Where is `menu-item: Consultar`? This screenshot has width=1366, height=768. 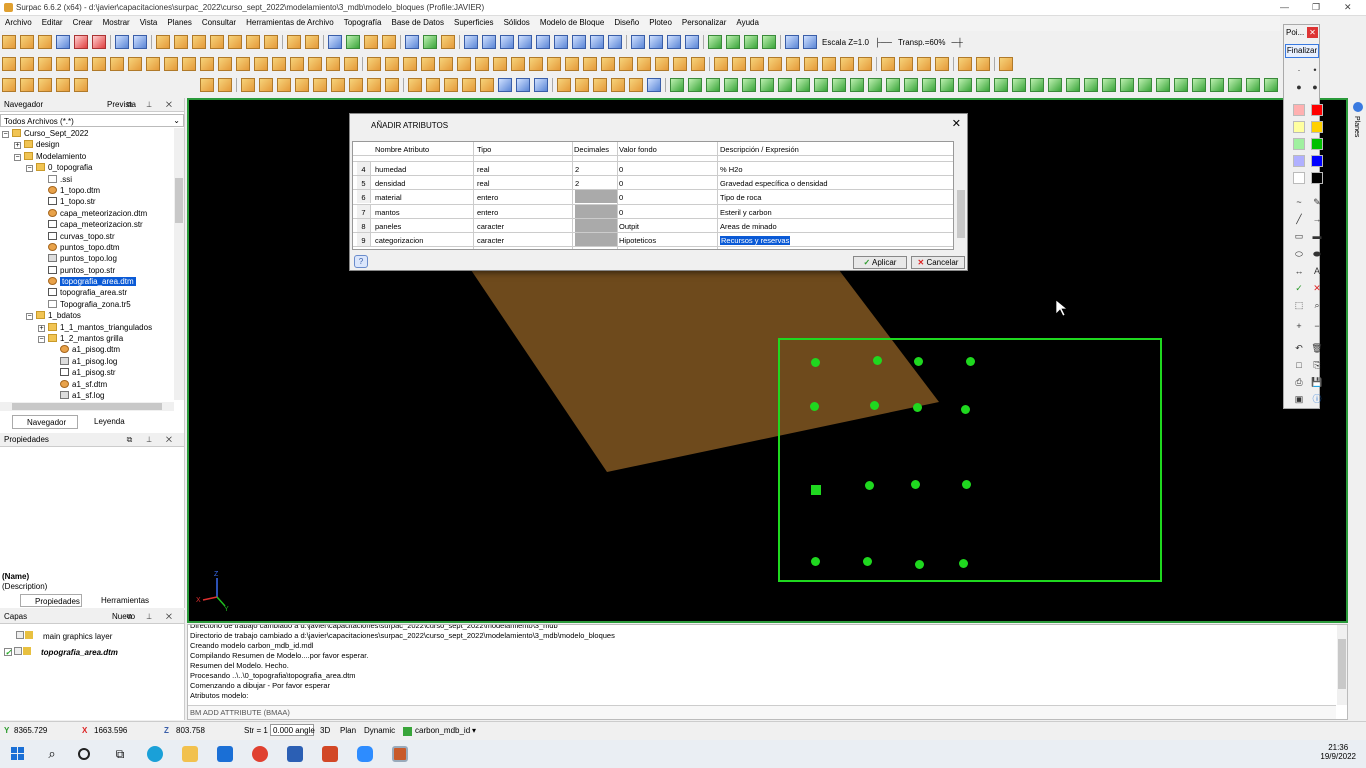 menu-item: Consultar is located at coordinates (219, 21).